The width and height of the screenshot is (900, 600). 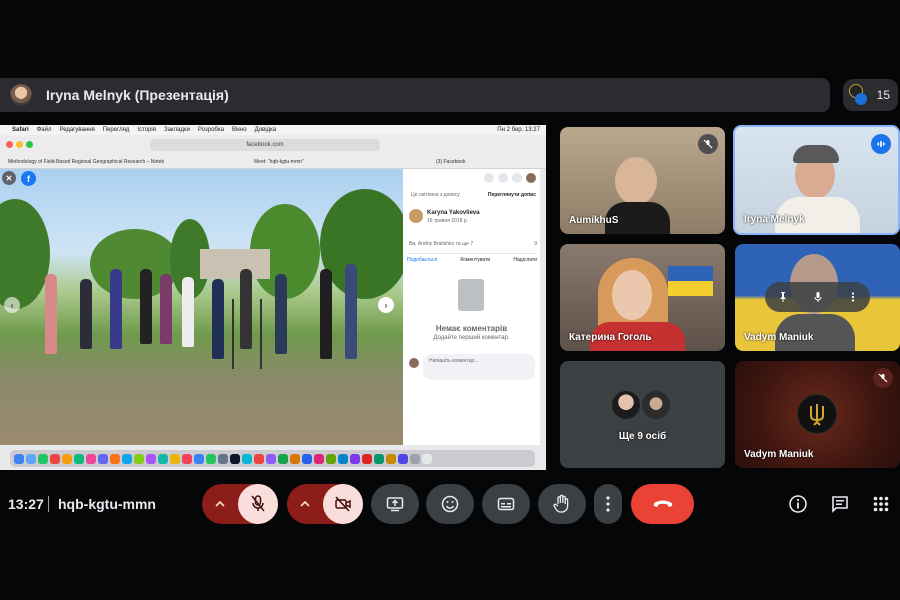 I want to click on info-icon, so click(x=798, y=504).